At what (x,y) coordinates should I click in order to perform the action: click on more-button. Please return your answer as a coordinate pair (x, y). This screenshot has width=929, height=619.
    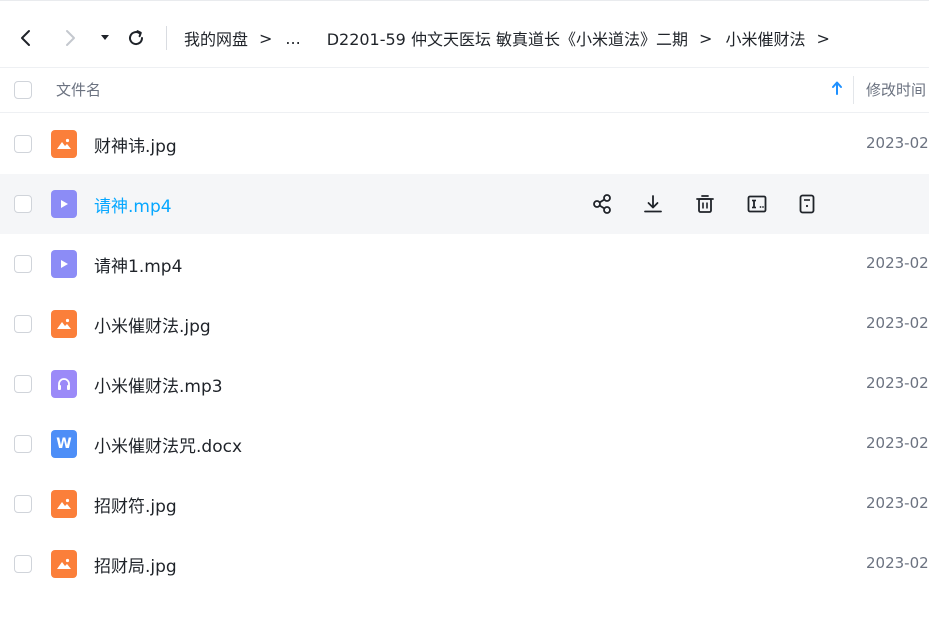
    Looking at the image, I should click on (807, 204).